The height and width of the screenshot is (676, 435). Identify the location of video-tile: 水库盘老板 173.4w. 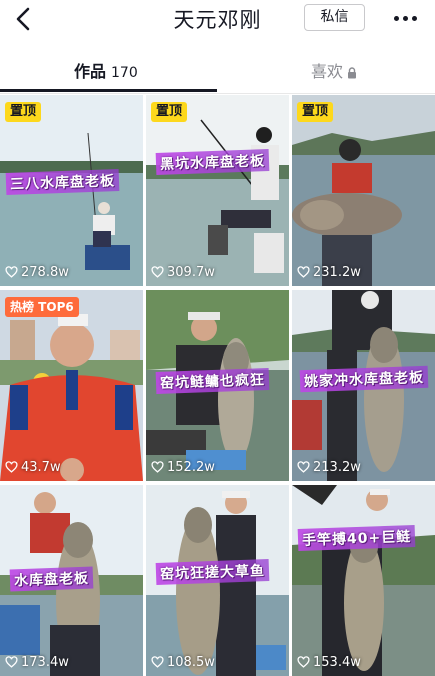
(71, 580).